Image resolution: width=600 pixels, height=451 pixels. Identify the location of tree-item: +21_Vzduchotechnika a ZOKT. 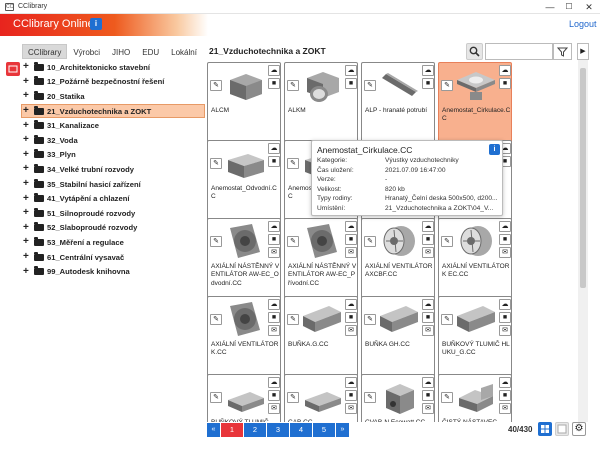
(113, 111).